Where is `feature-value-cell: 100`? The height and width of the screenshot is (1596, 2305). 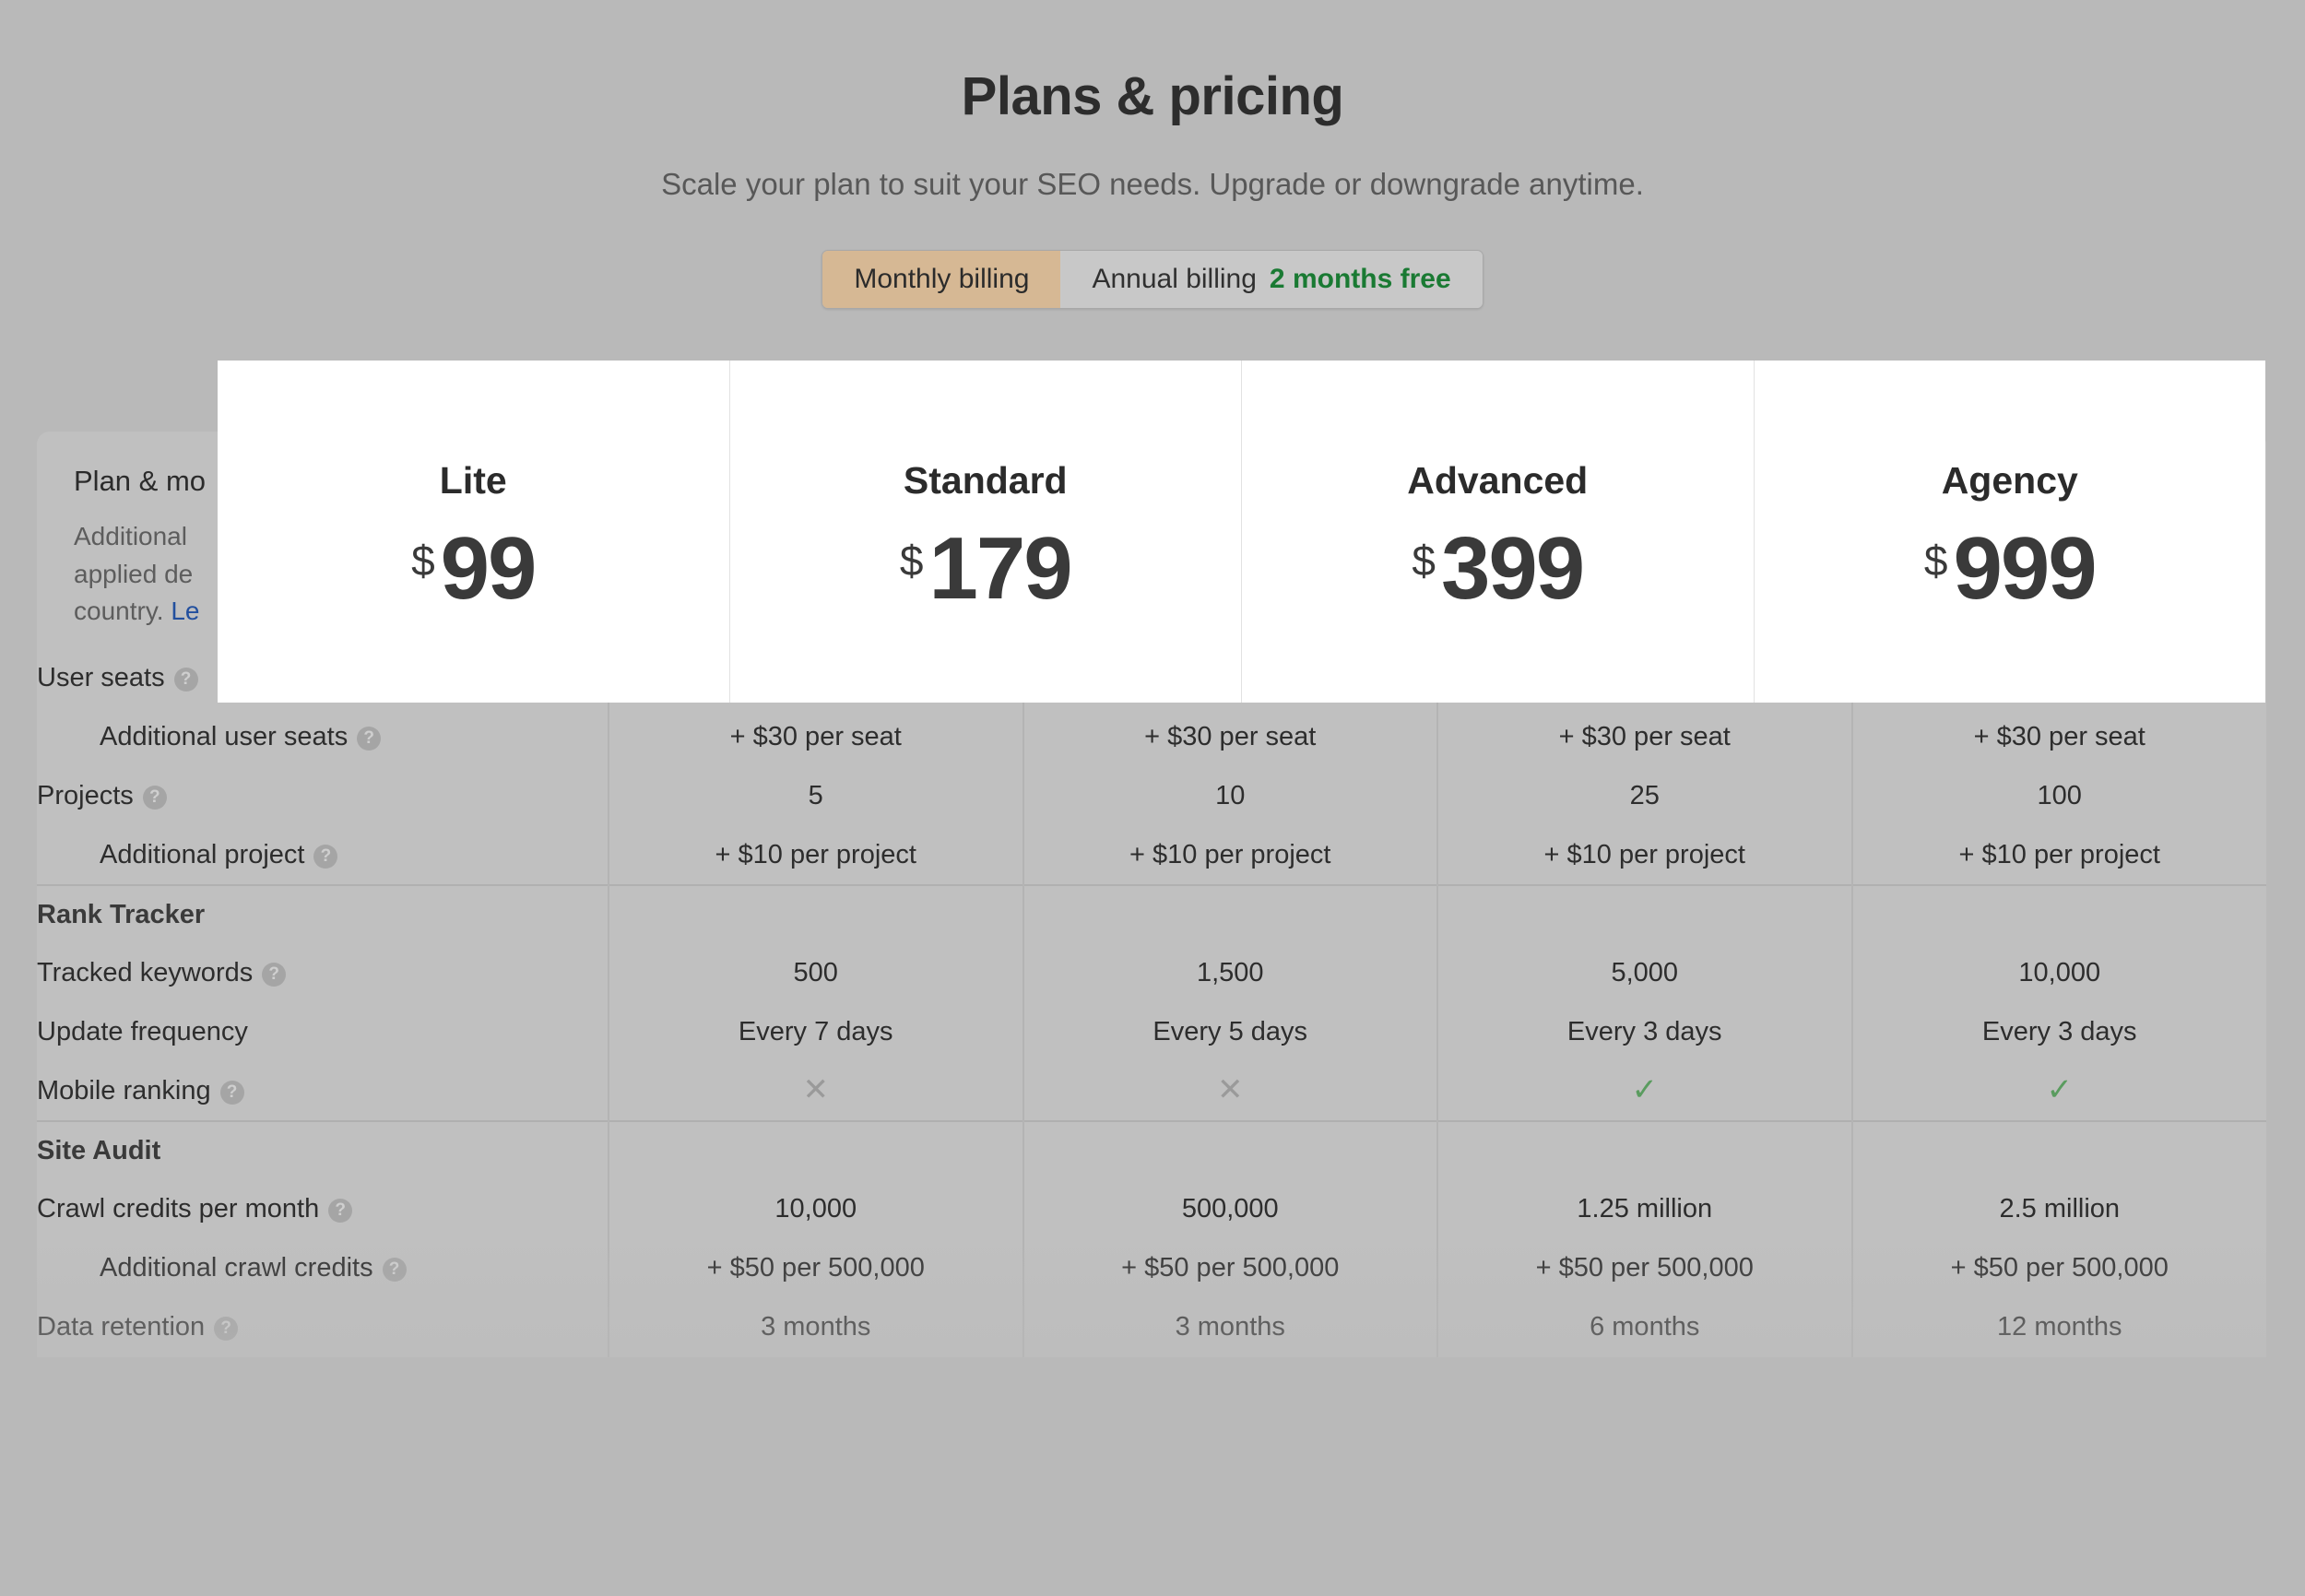
feature-value-cell: 100 is located at coordinates (2059, 796).